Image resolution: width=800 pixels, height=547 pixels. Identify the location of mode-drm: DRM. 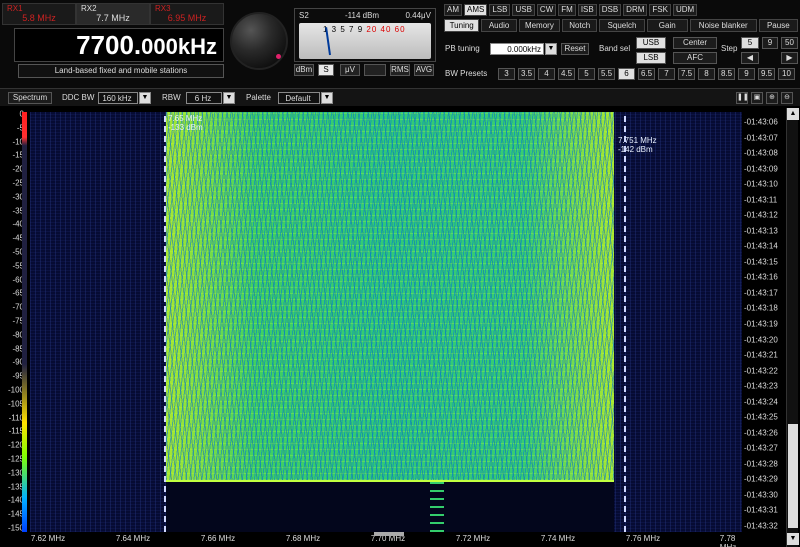
(635, 10).